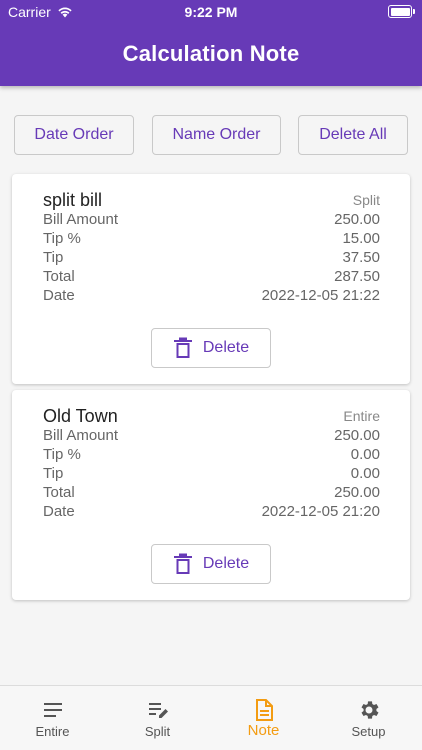 The image size is (422, 750). Describe the element at coordinates (211, 512) in the screenshot. I see `note-row-date: Date 2022-12-05 21:20` at that location.